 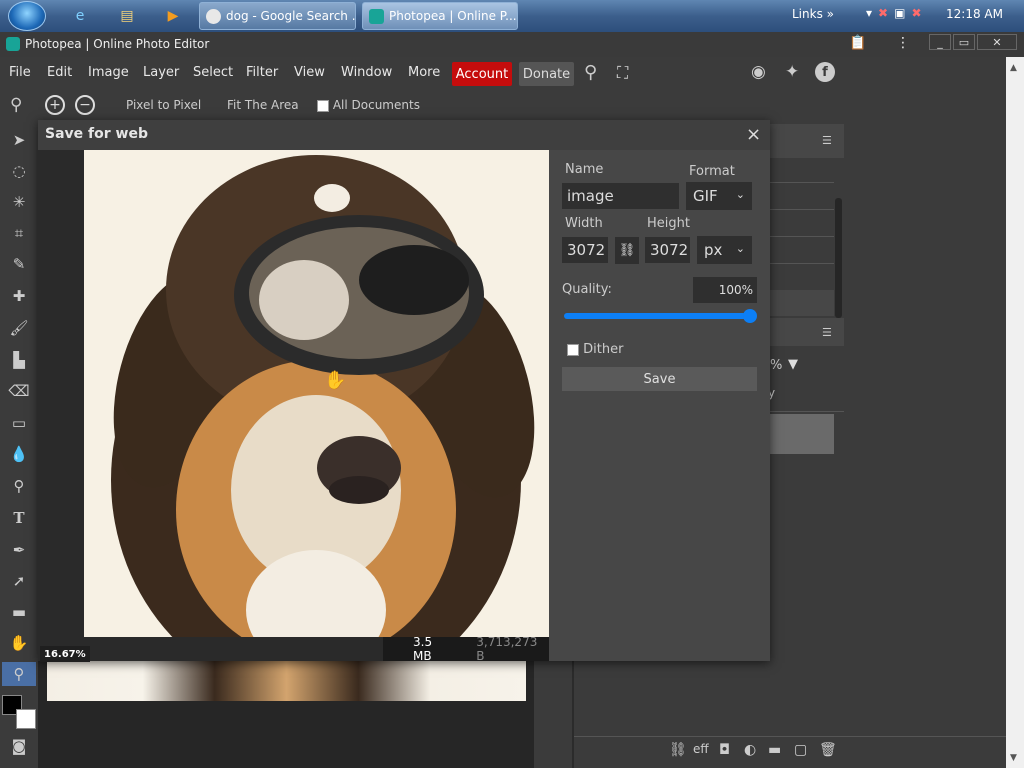 What do you see at coordinates (161, 72) in the screenshot?
I see `menu-layer: Layer` at bounding box center [161, 72].